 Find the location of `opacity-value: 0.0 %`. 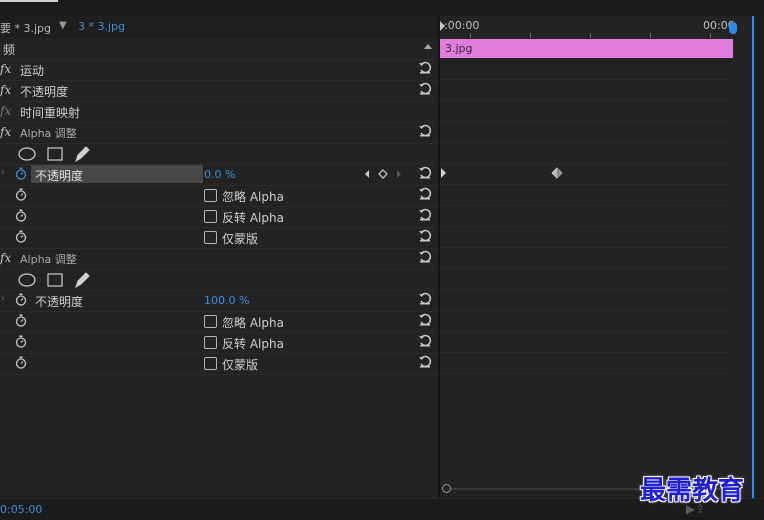

opacity-value: 0.0 % is located at coordinates (219, 174).